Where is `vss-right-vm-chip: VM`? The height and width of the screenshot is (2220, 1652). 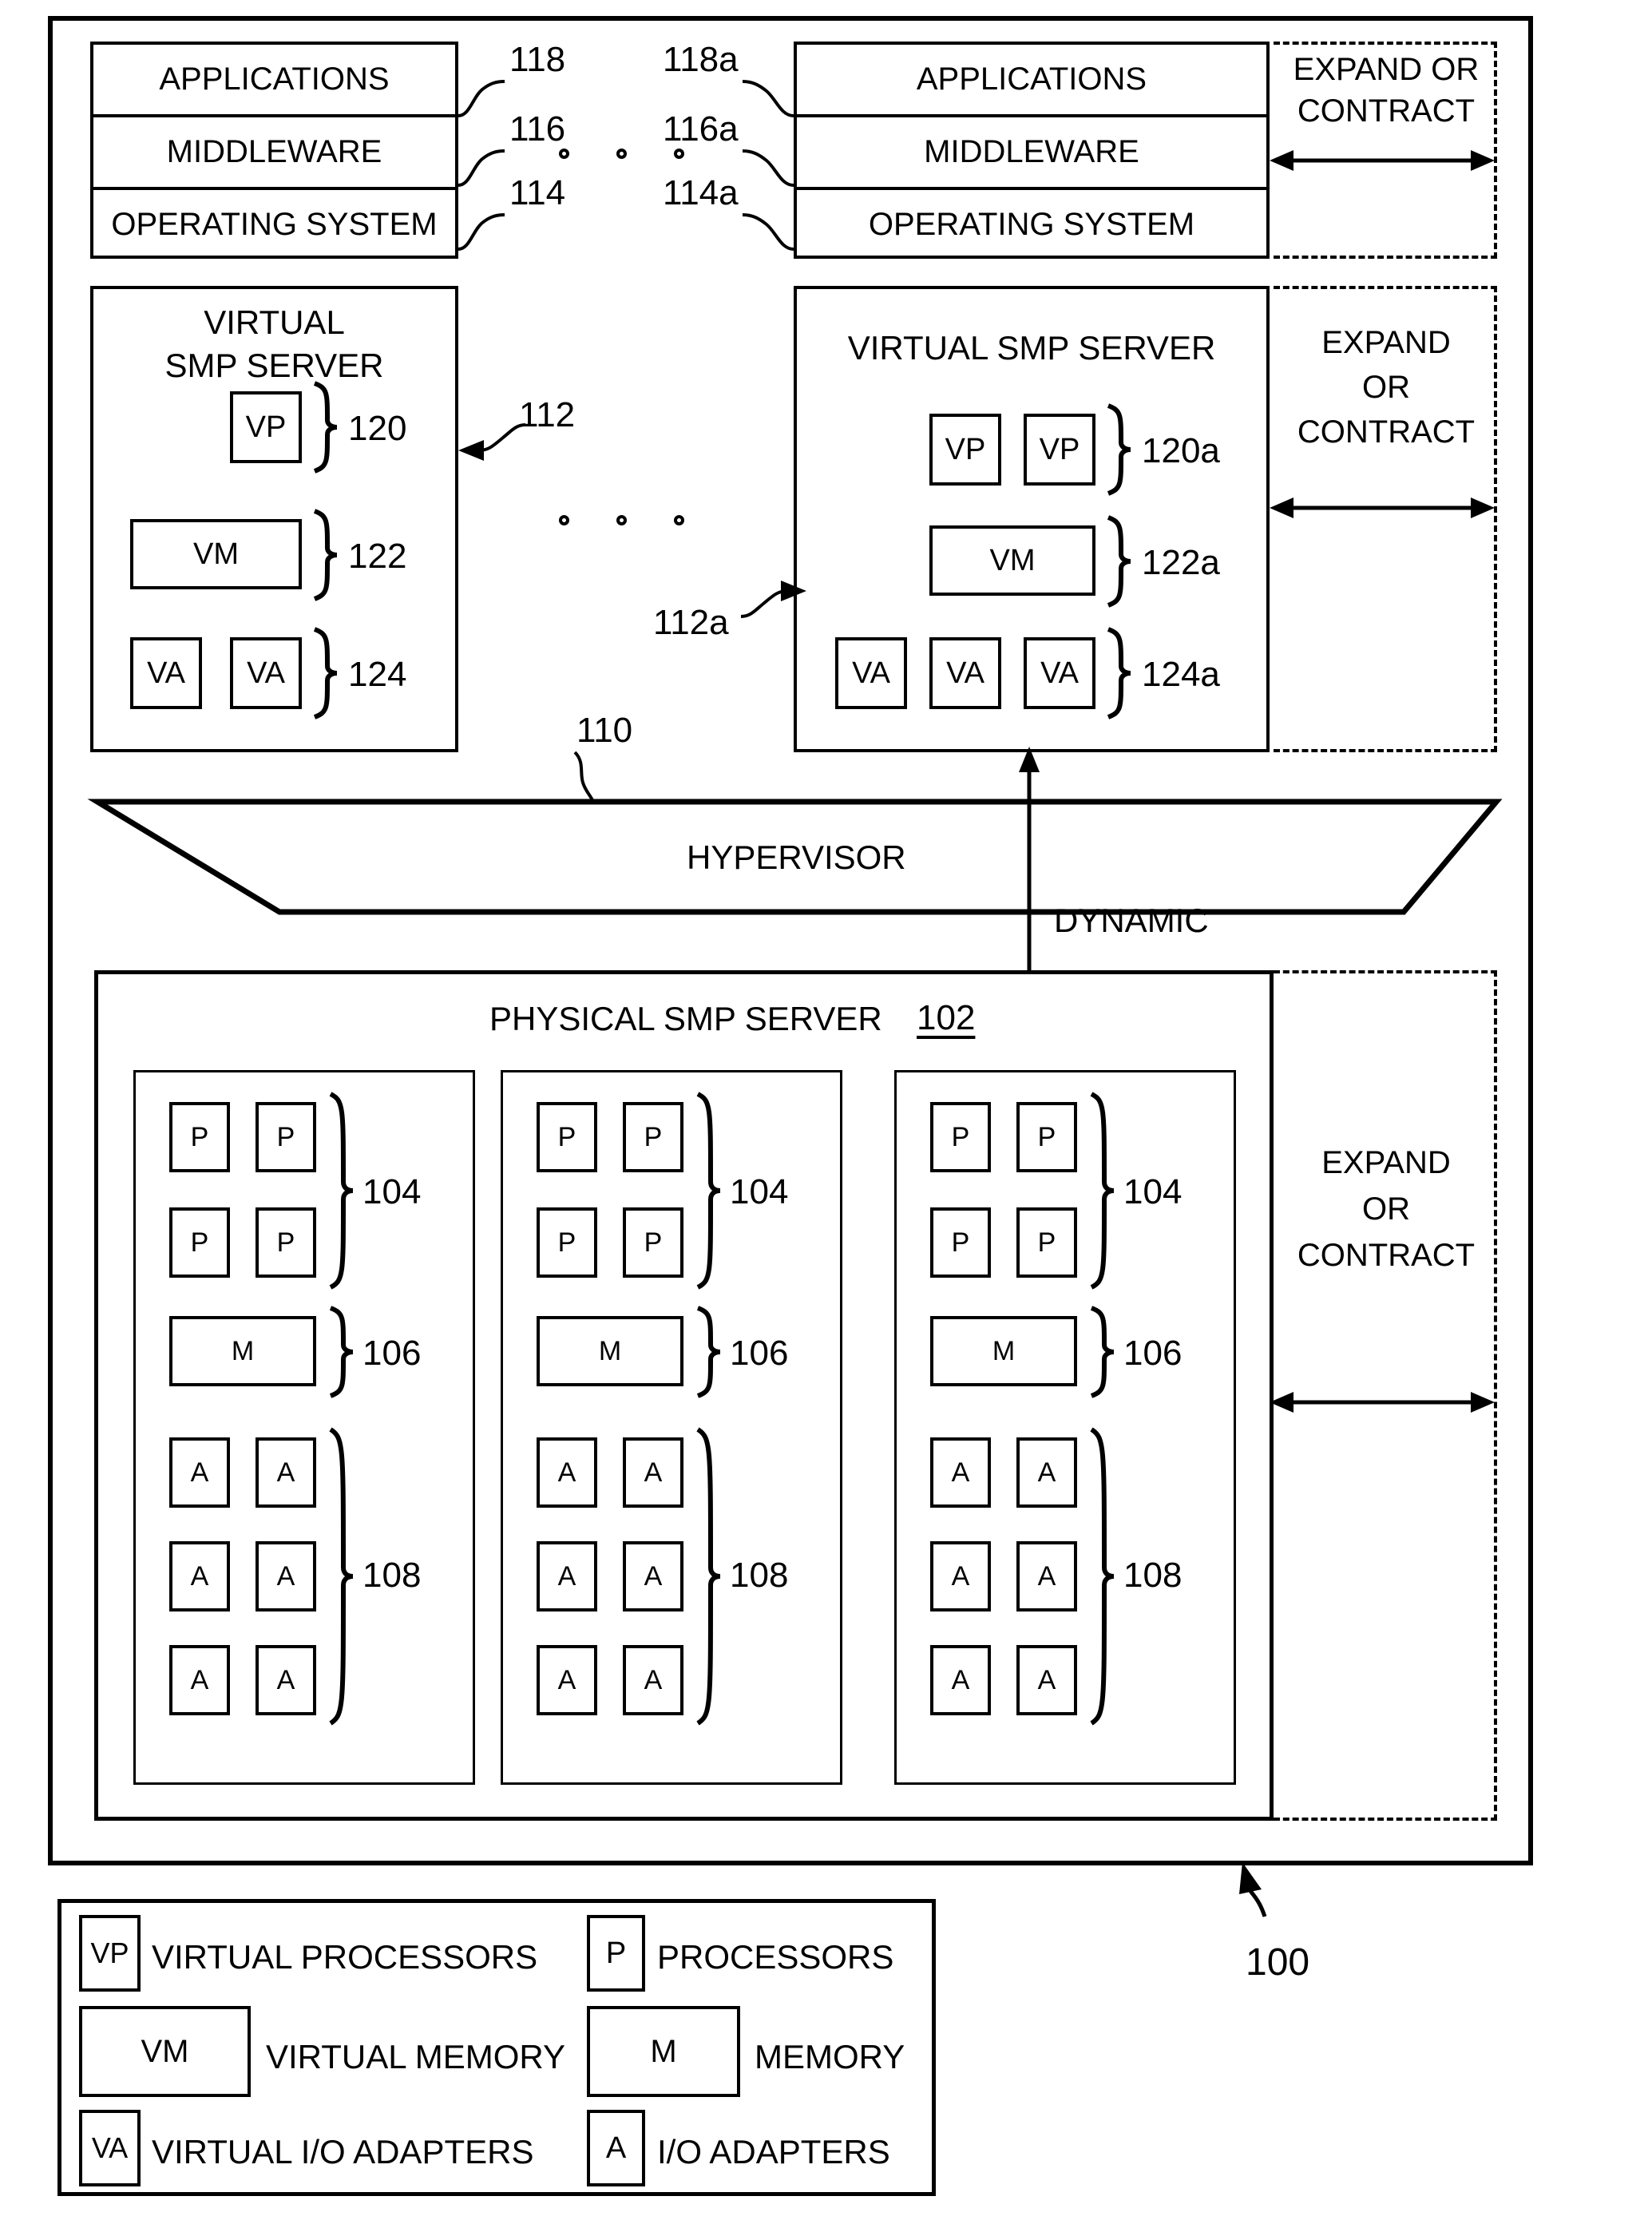 vss-right-vm-chip: VM is located at coordinates (1012, 561).